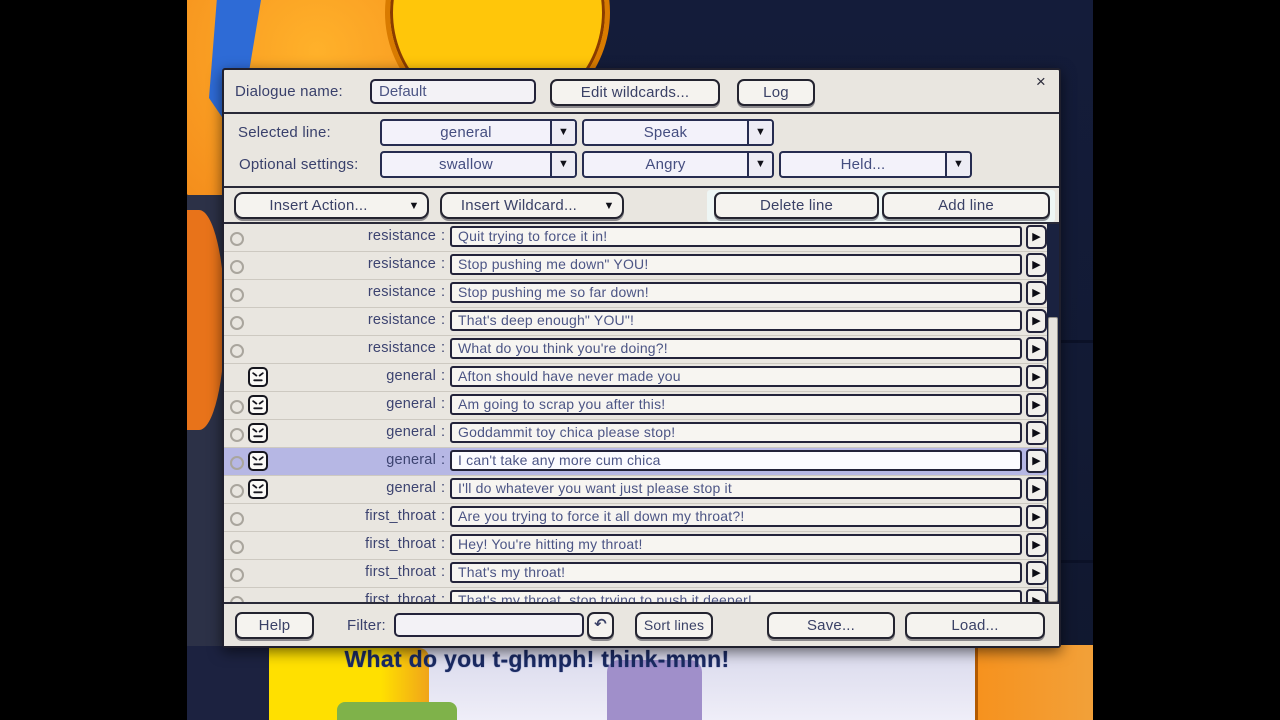 Image resolution: width=1280 pixels, height=720 pixels. What do you see at coordinates (736, 236) in the screenshot?
I see `line-text-field: Quit trying to force it in!` at bounding box center [736, 236].